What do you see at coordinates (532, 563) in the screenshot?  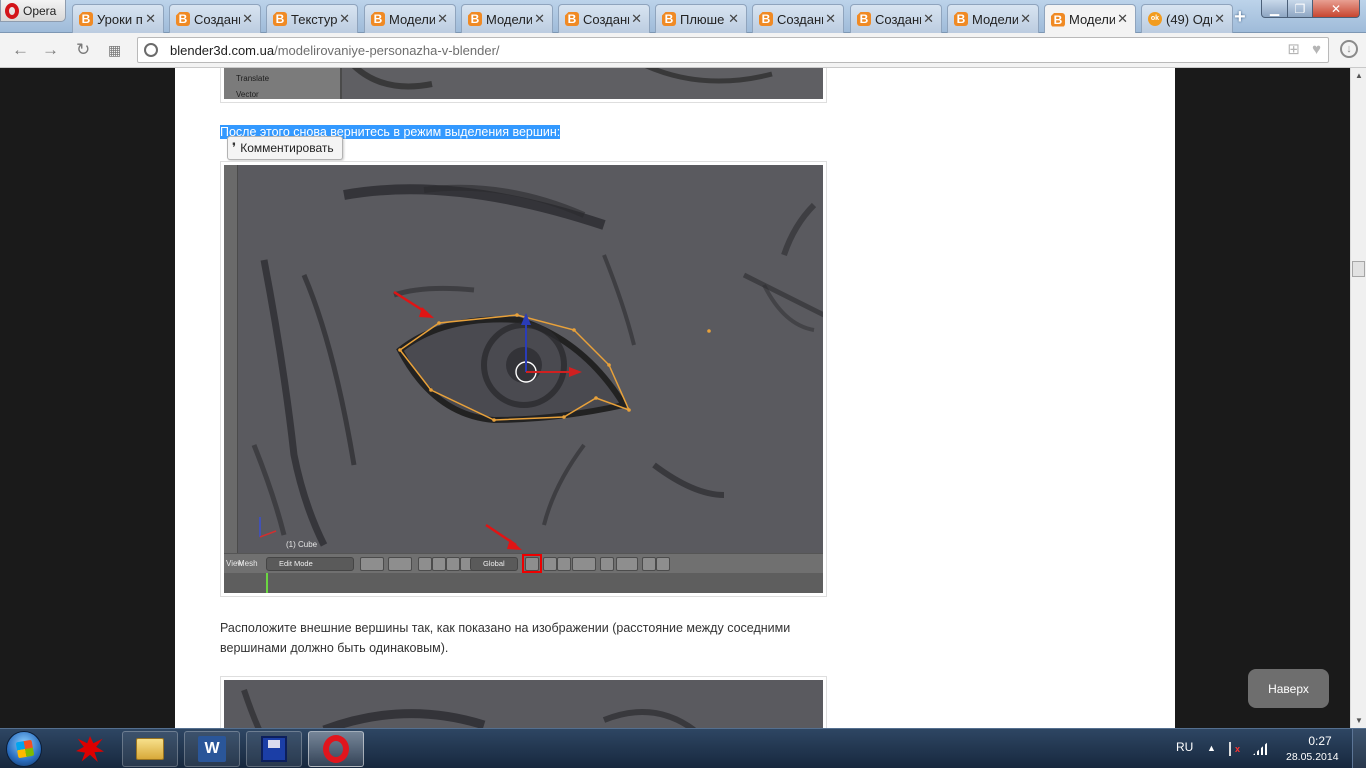 I see `vertex-select-highlight` at bounding box center [532, 563].